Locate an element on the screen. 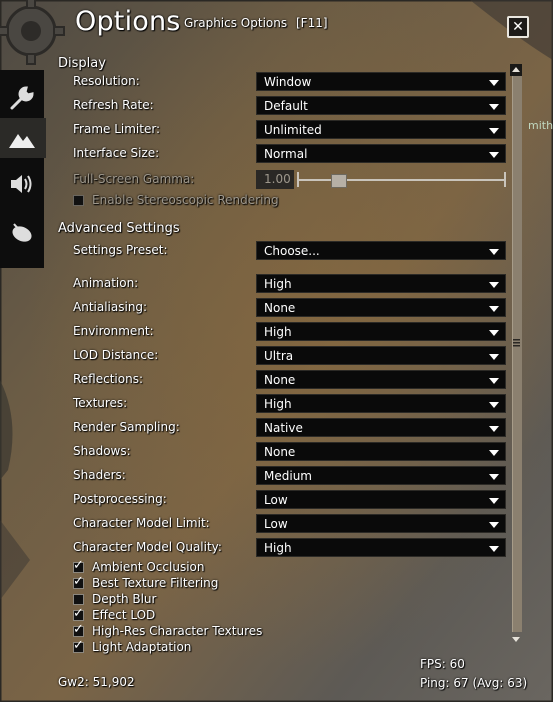 The height and width of the screenshot is (702, 553). gamma-slider-track is located at coordinates (402, 180).